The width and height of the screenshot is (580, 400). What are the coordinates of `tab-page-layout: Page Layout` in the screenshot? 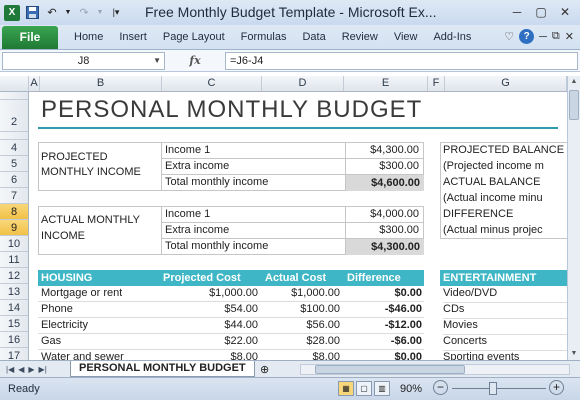 It's located at (194, 37).